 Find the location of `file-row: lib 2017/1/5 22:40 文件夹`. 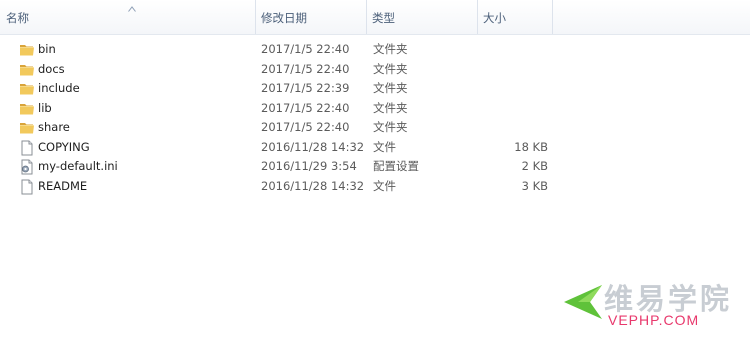

file-row: lib 2017/1/5 22:40 文件夹 is located at coordinates (280, 109).